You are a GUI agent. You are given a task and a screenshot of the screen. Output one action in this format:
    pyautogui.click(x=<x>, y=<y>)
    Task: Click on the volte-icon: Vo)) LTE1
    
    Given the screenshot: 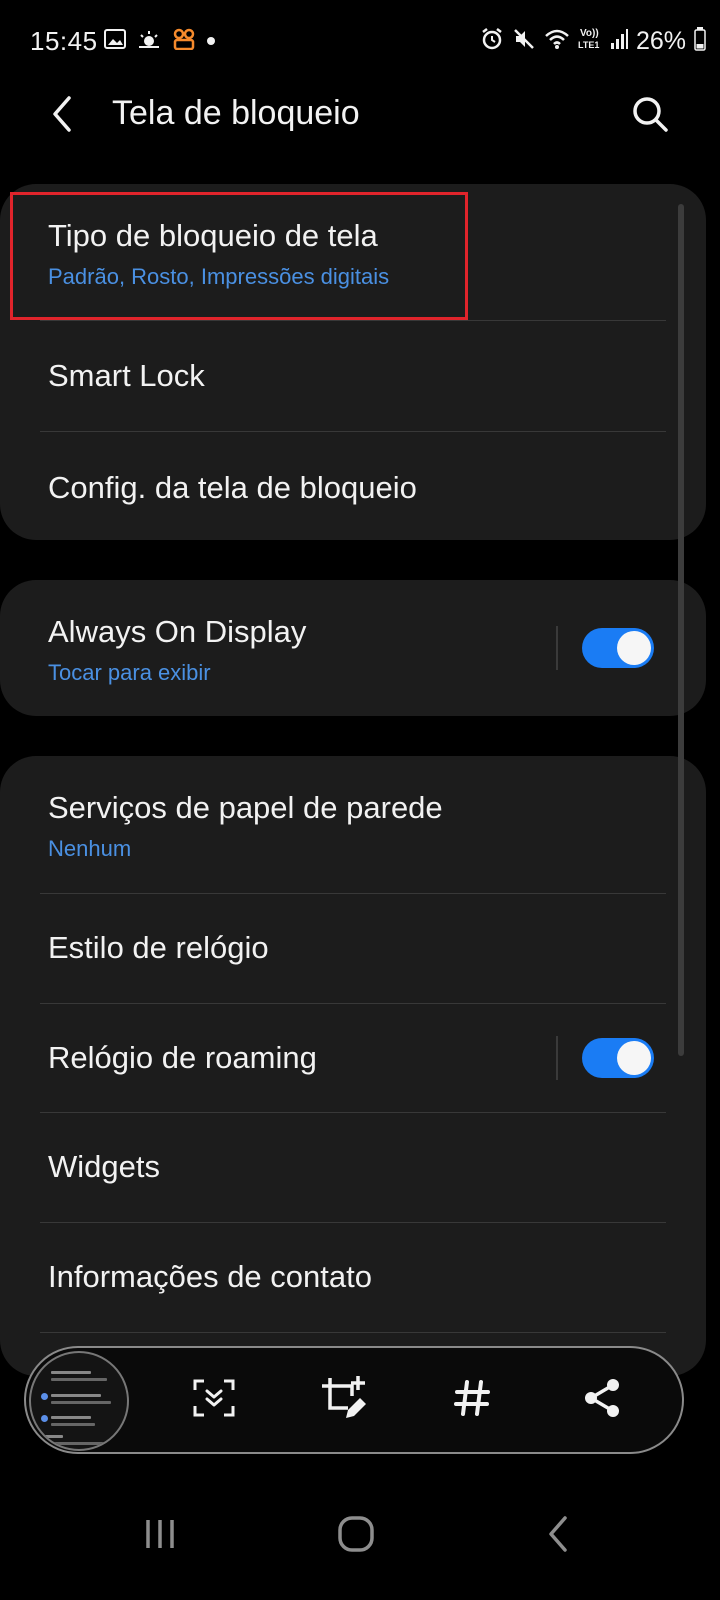 What is the action you would take?
    pyautogui.click(x=590, y=41)
    